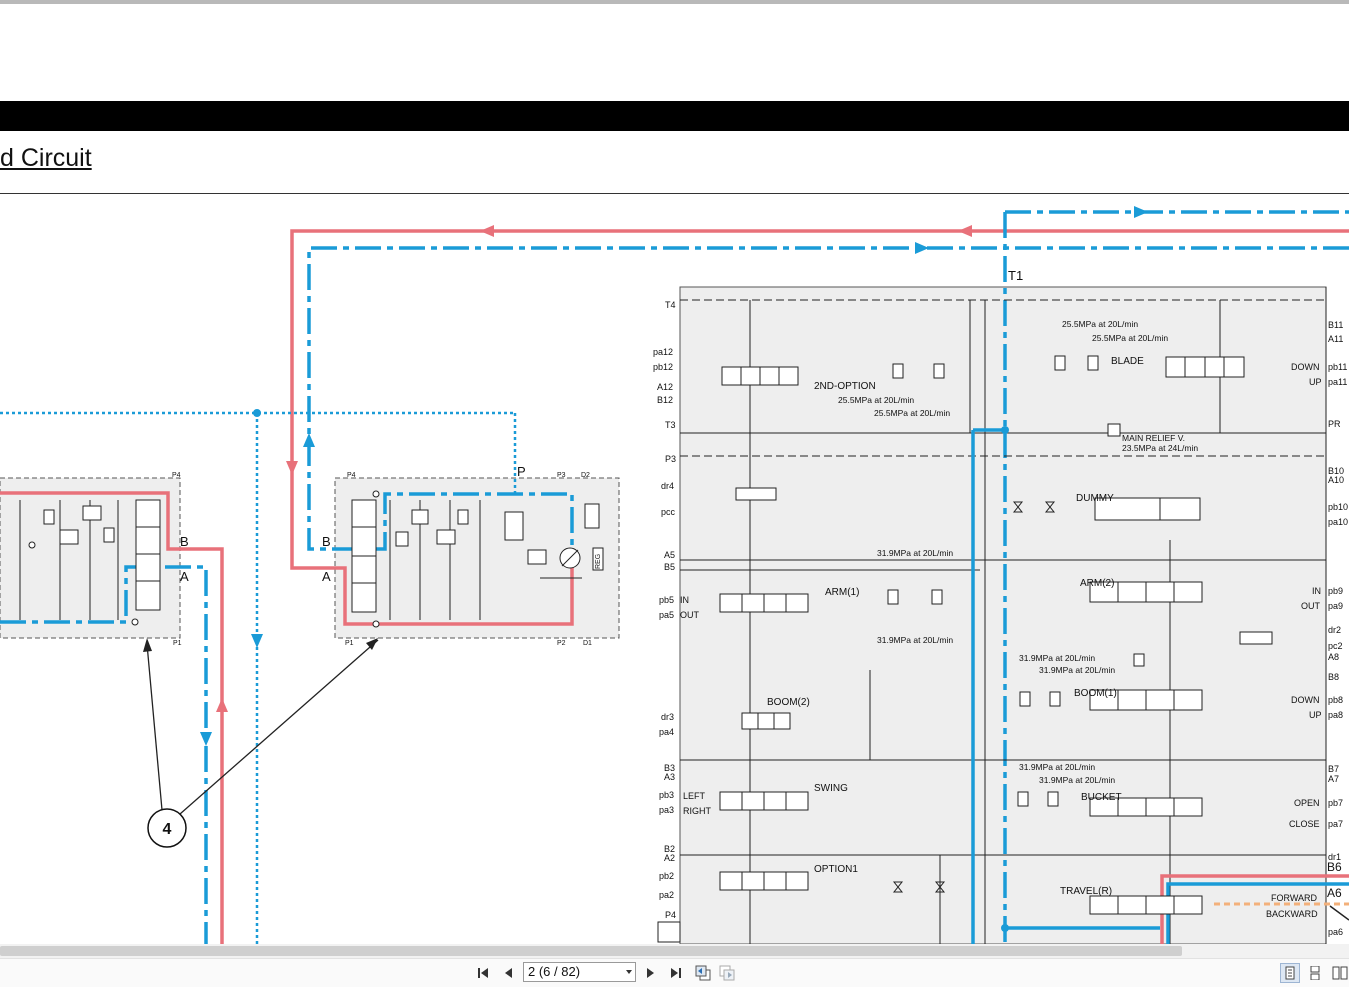  I want to click on port-pb5: pb5, so click(666, 600).